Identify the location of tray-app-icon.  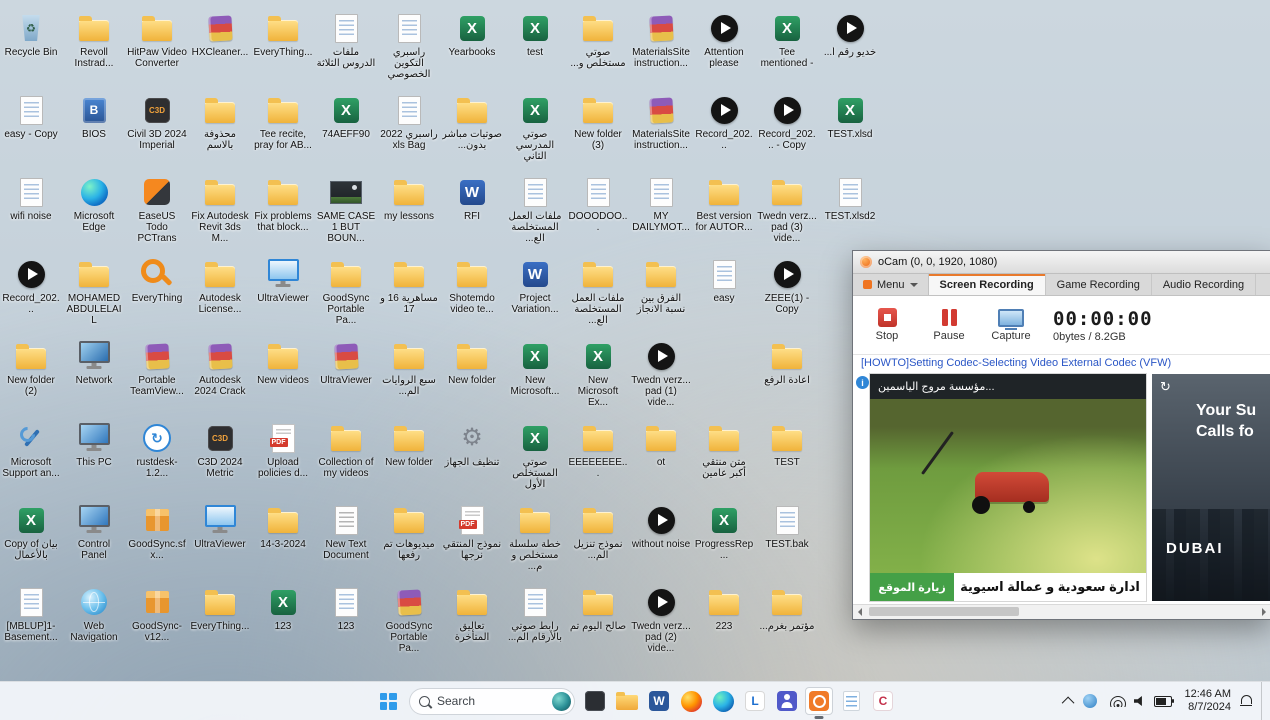
(1089, 701).